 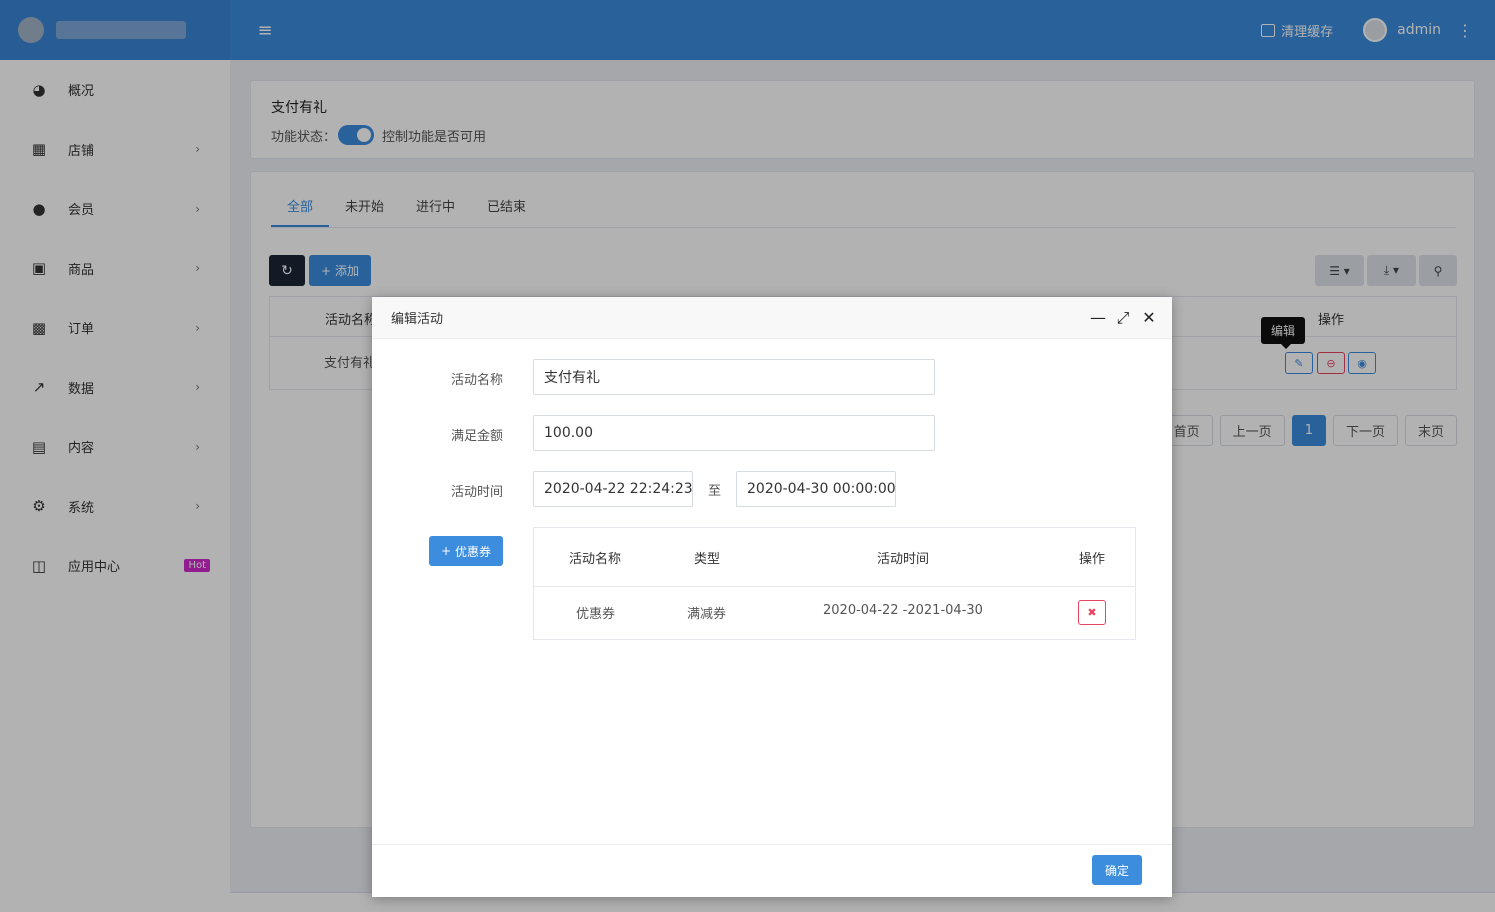 What do you see at coordinates (595, 559) in the screenshot?
I see `coupon-col-name: 活动名称` at bounding box center [595, 559].